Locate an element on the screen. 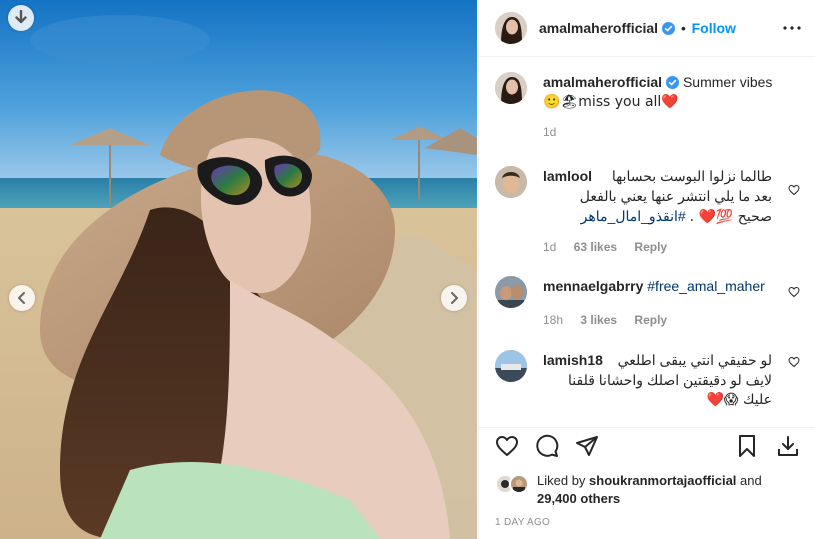 Image resolution: width=815 pixels, height=539 pixels. previous-photo-button is located at coordinates (22, 298).